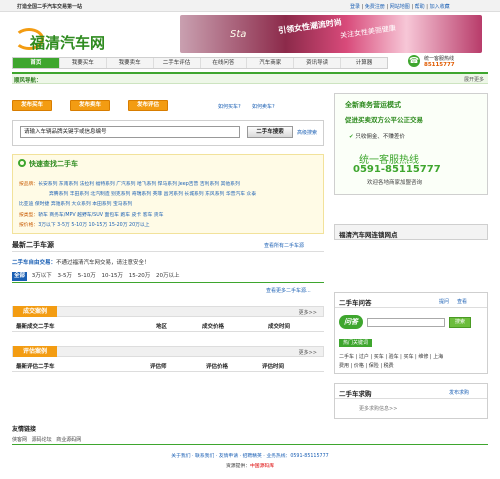  I want to click on type-row: 按类型：轿车 商务车/MPV 越野车/SUV 面包车 跑车 皮卡 客车 货车, so click(91, 216).